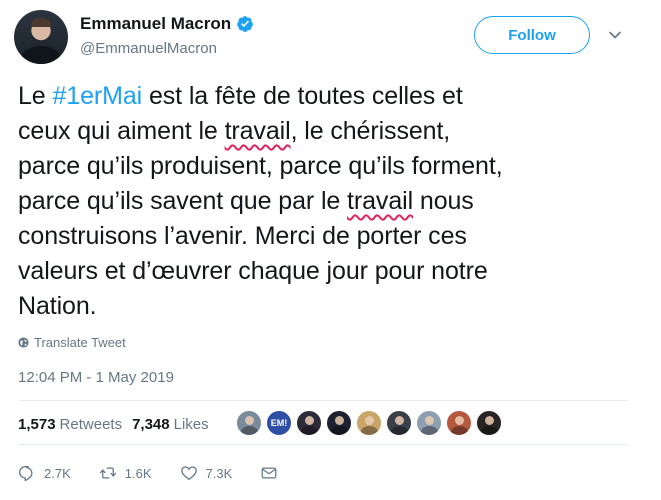 This screenshot has height=500, width=661. Describe the element at coordinates (166, 473) in the screenshot. I see `tweet-actions: 2.7K 1.6K 7.3K` at that location.